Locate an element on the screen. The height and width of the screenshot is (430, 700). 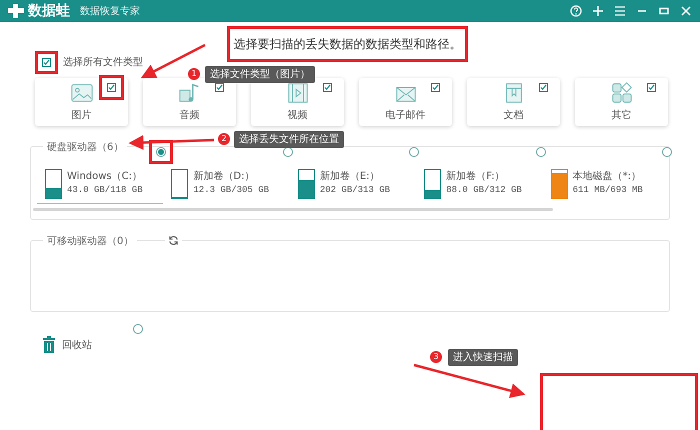
file-type-card: 音频 is located at coordinates (189, 102).